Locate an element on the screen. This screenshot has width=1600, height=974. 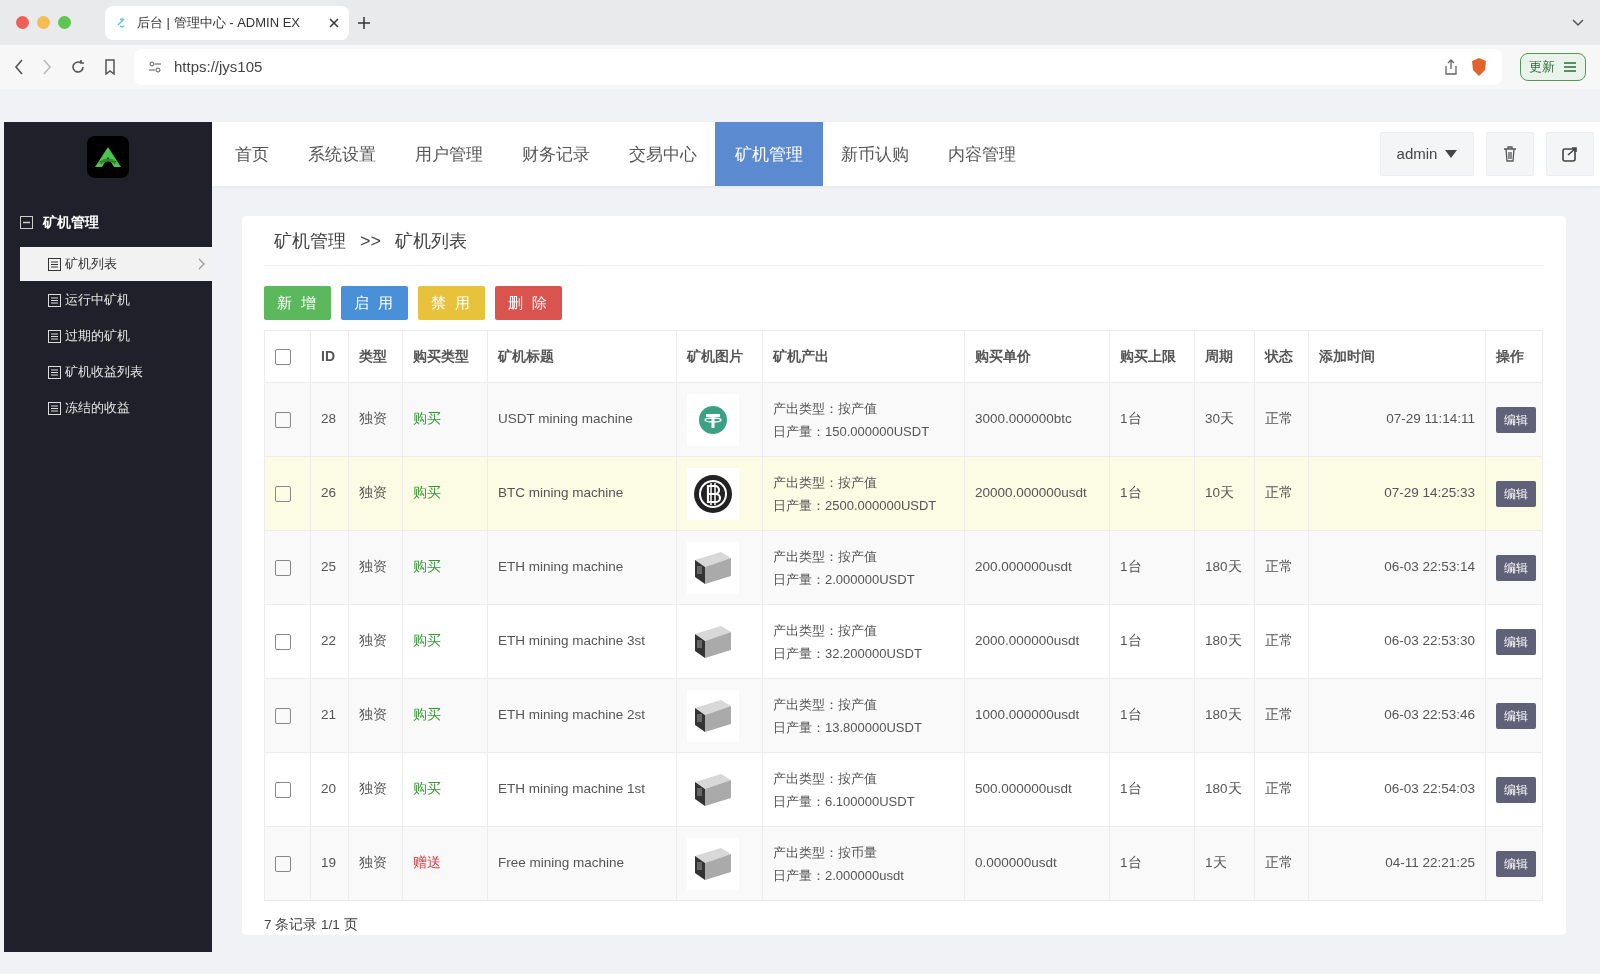
table-row: 20 独资 购买 ETH mining machine 1st 产出类型：按产值 日产量：6.100000USDT 500.000000usdt 1台 180天 正常 06-03 22:54:03 编辑 is located at coordinates (903, 789).